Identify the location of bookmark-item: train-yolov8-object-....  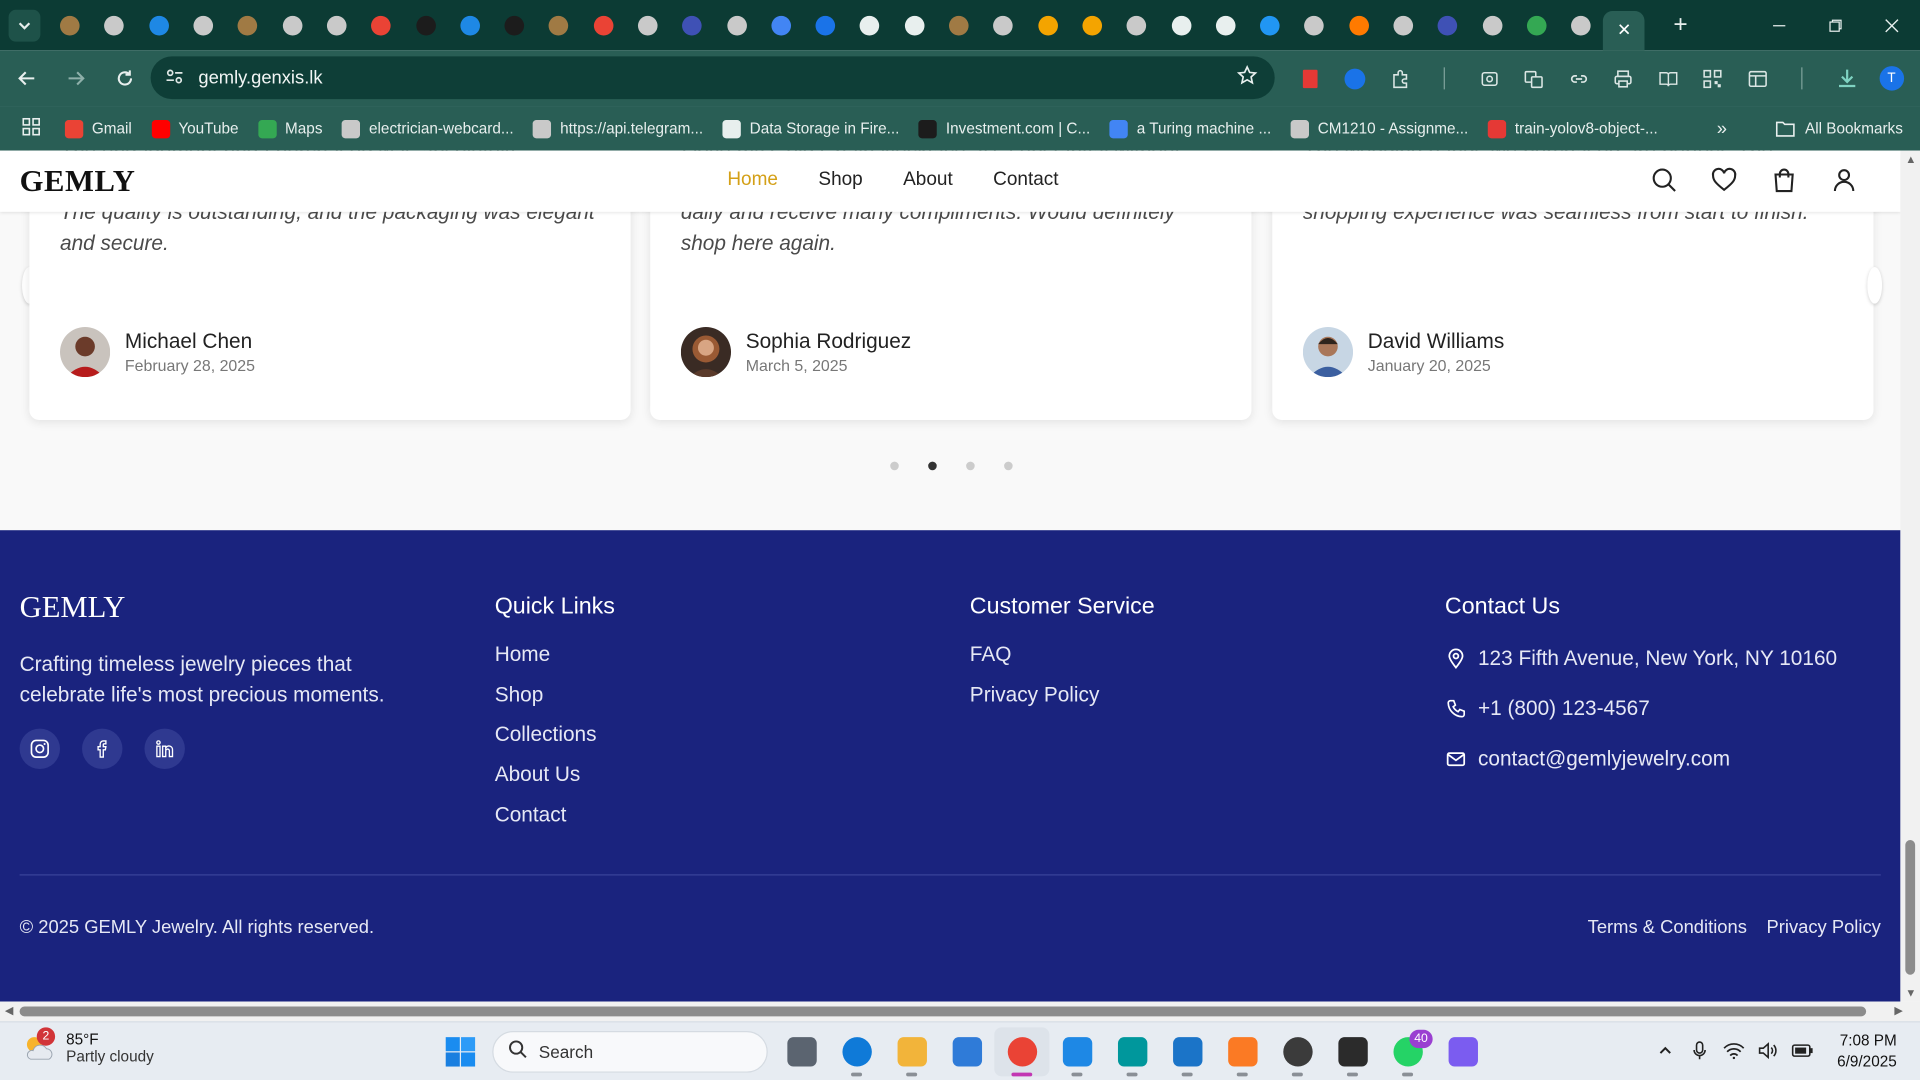
(1572, 128).